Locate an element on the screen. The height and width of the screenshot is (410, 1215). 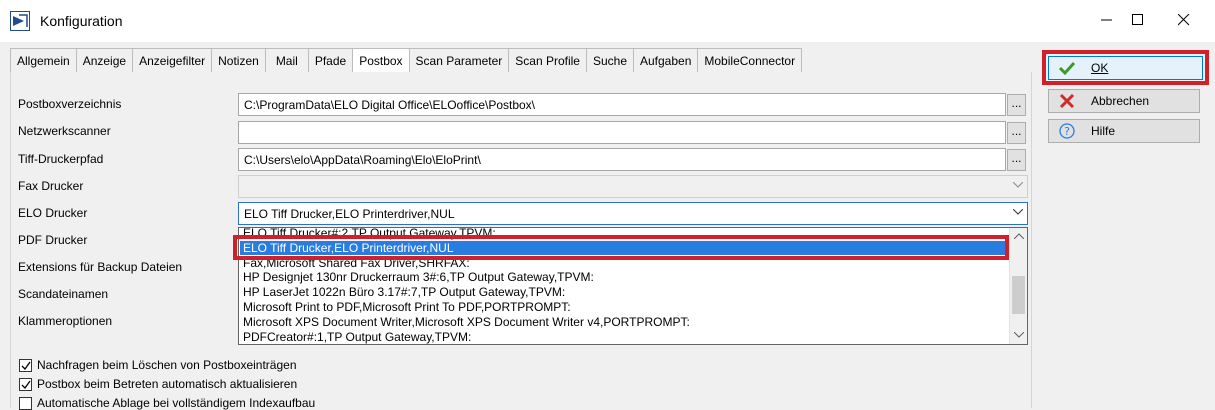
netzwerkscanner-input is located at coordinates (622, 132).